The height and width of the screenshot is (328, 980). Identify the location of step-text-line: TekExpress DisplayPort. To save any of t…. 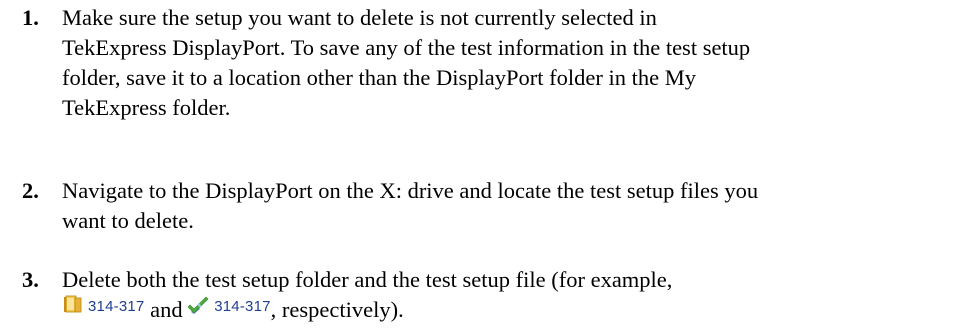
(406, 47).